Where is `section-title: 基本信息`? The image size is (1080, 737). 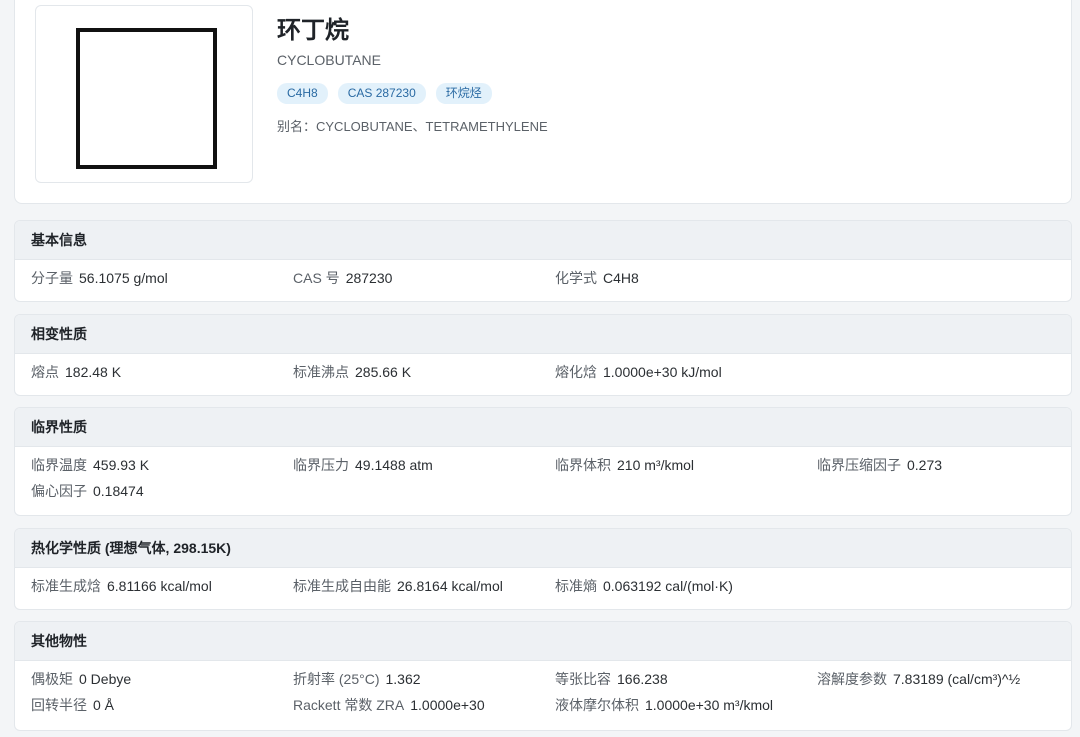
section-title: 基本信息 is located at coordinates (543, 240).